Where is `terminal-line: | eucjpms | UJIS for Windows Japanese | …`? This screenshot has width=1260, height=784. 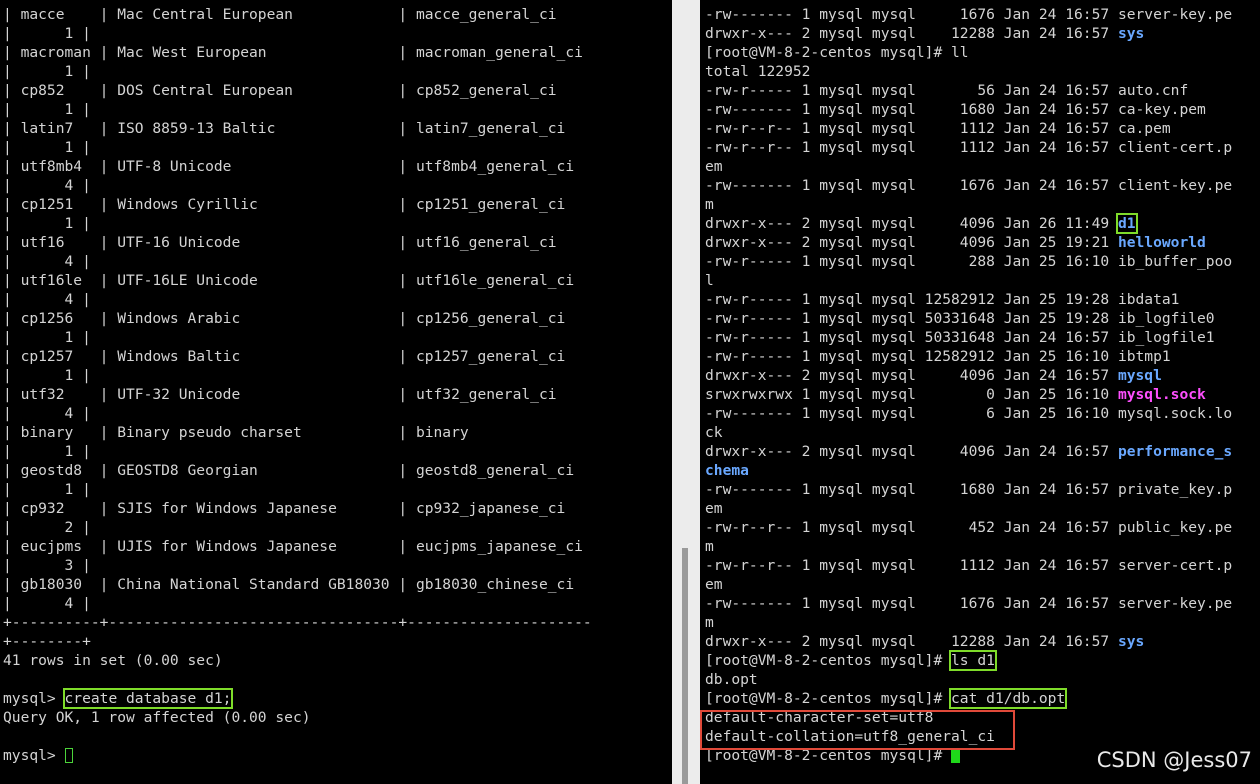
terminal-line: | eucjpms | UJIS for Windows Japanese | … is located at coordinates (293, 546).